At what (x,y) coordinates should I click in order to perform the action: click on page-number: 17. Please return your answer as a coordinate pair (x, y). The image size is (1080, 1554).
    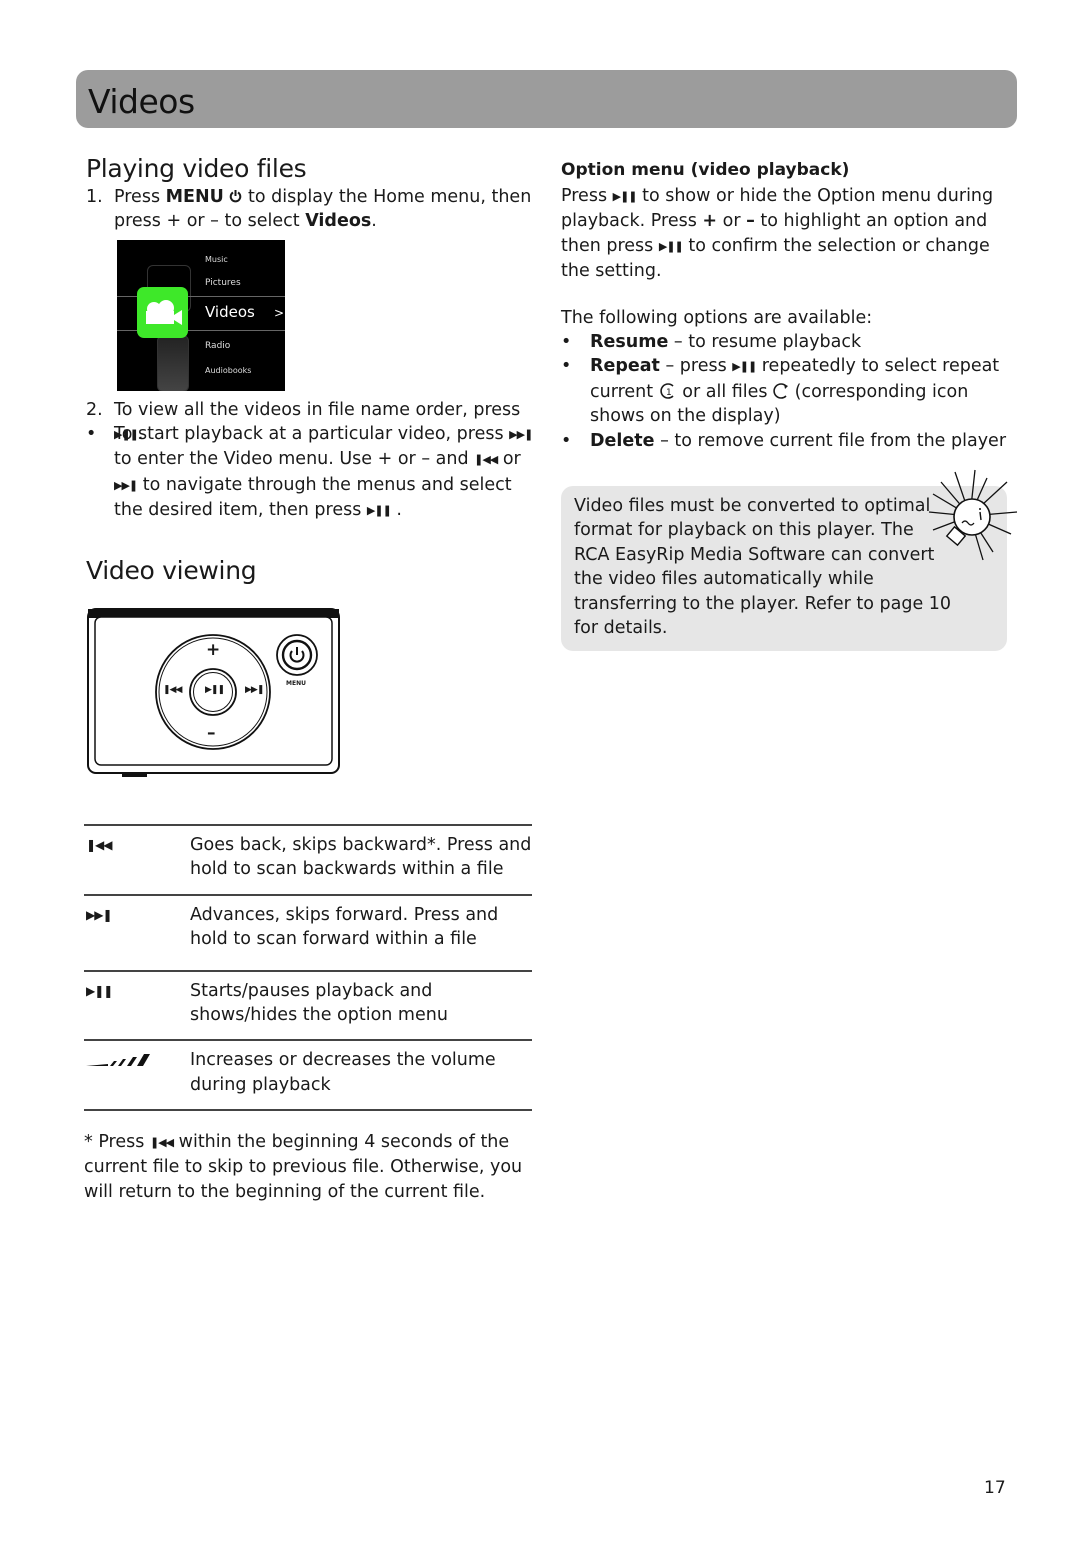
    Looking at the image, I should click on (995, 1488).